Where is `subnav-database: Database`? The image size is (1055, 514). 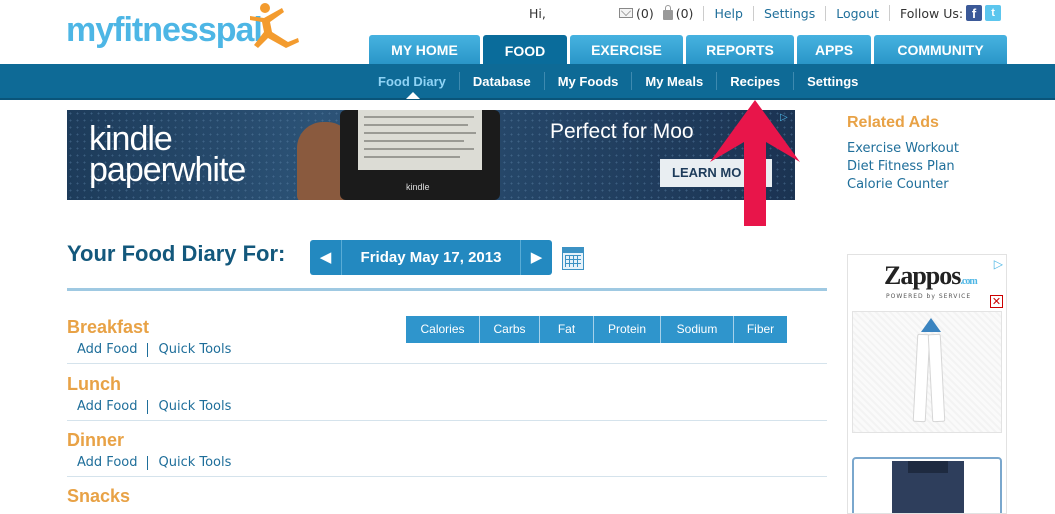
subnav-database: Database is located at coordinates (502, 81).